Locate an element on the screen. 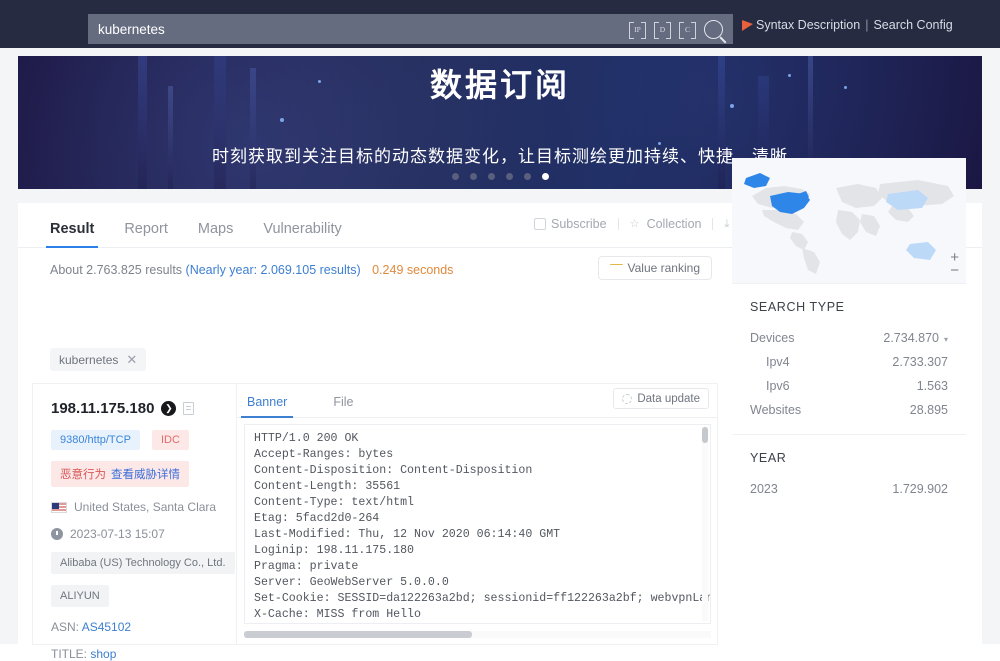  filter-label: 2023 is located at coordinates (764, 489).